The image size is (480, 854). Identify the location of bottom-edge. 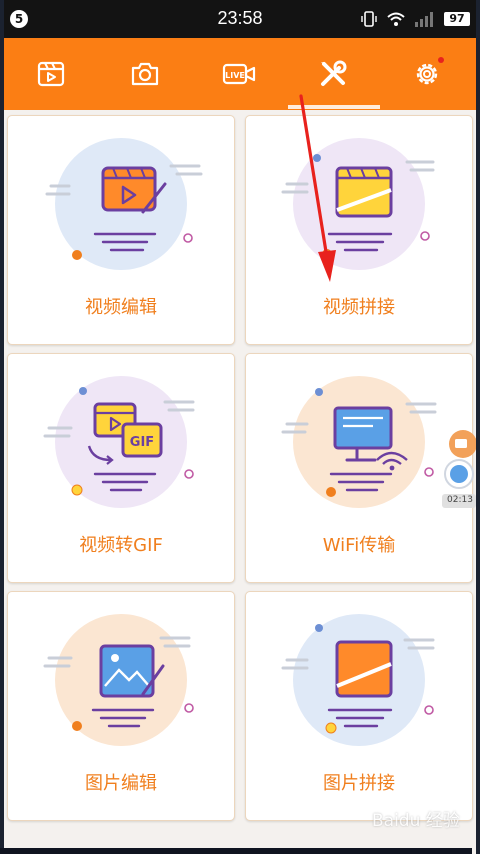
(236, 851).